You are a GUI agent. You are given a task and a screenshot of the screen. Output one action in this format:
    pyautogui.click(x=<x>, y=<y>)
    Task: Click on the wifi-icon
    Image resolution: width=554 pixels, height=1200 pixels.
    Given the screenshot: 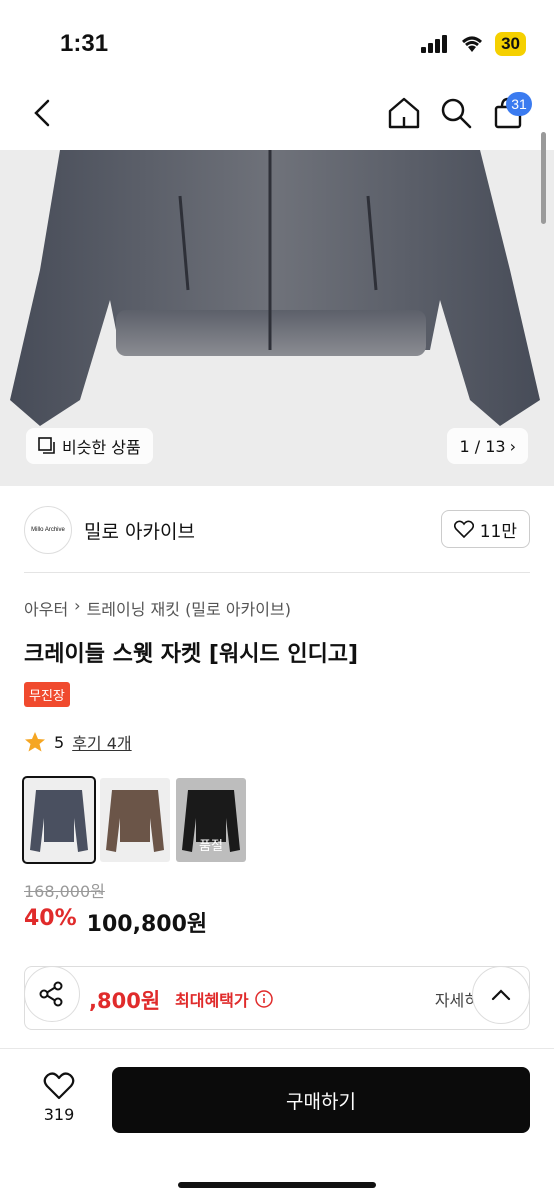 What is the action you would take?
    pyautogui.click(x=472, y=44)
    